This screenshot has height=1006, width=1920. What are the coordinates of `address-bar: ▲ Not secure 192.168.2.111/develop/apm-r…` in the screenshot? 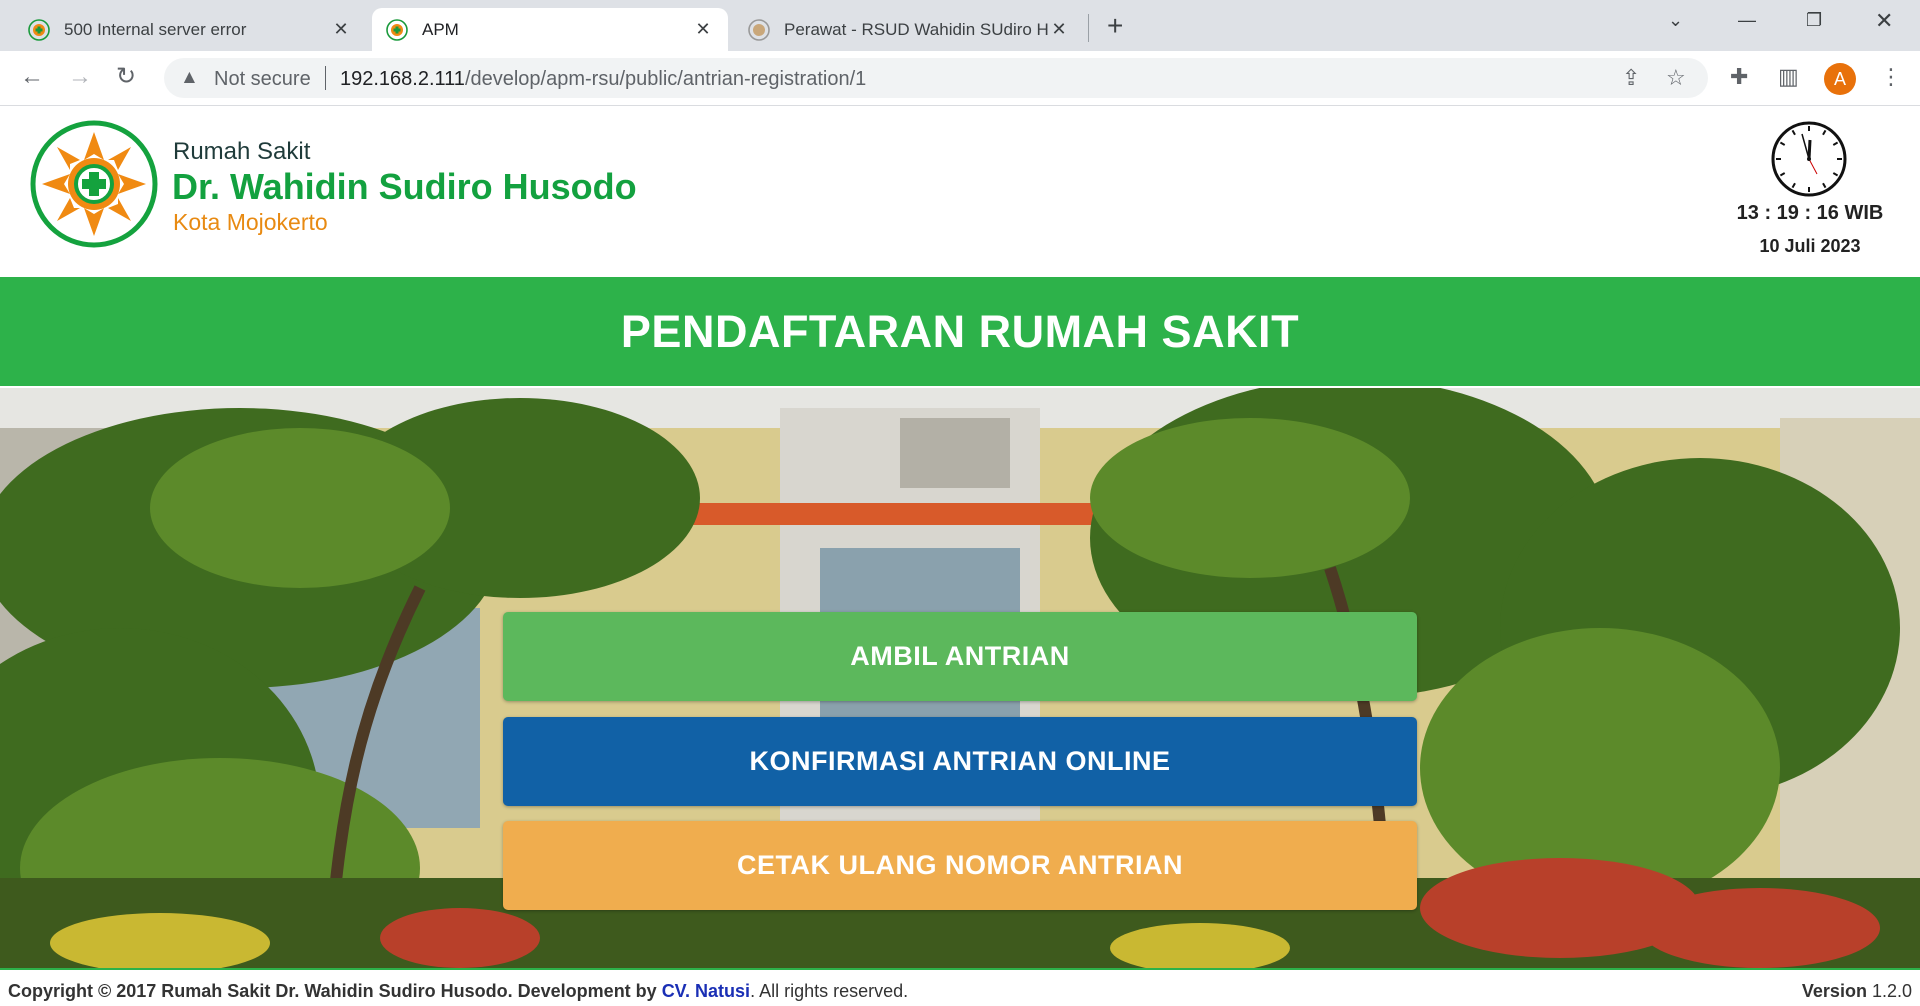 It's located at (936, 78).